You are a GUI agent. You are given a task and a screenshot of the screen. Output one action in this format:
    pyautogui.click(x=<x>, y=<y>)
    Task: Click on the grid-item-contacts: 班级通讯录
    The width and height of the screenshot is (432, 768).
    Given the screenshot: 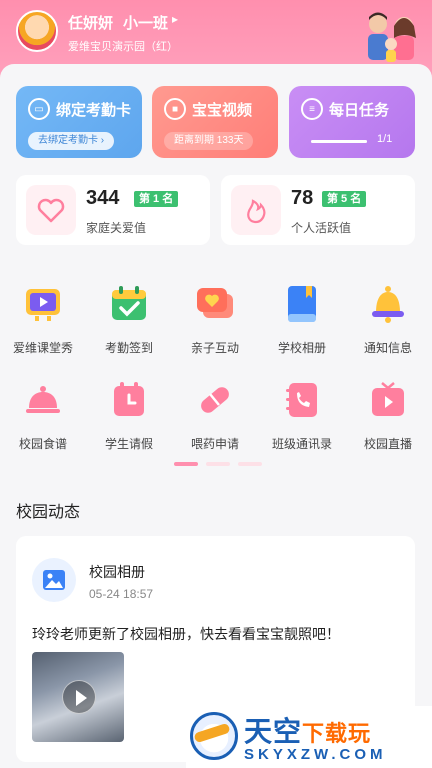 What is the action you would take?
    pyautogui.click(x=302, y=416)
    